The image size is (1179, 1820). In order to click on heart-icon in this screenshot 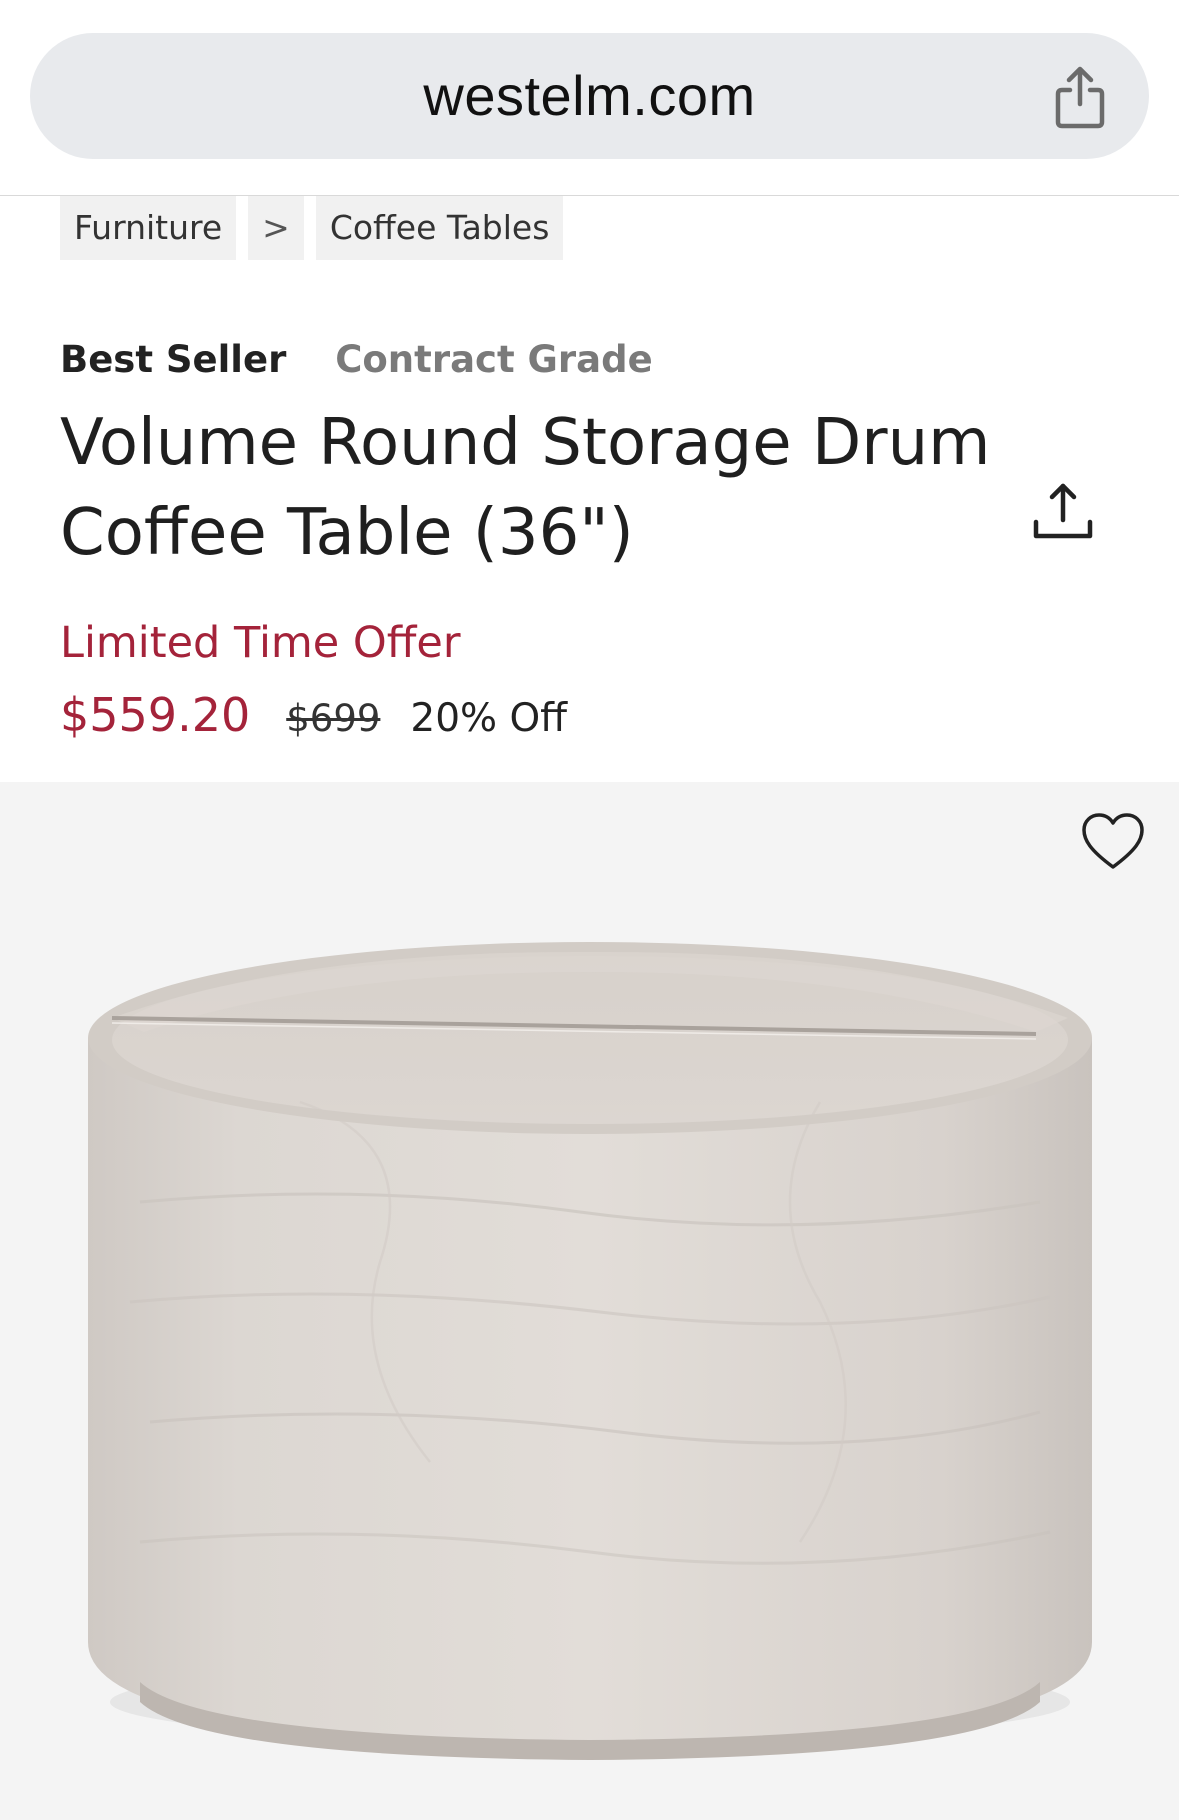, I will do `click(1113, 842)`.